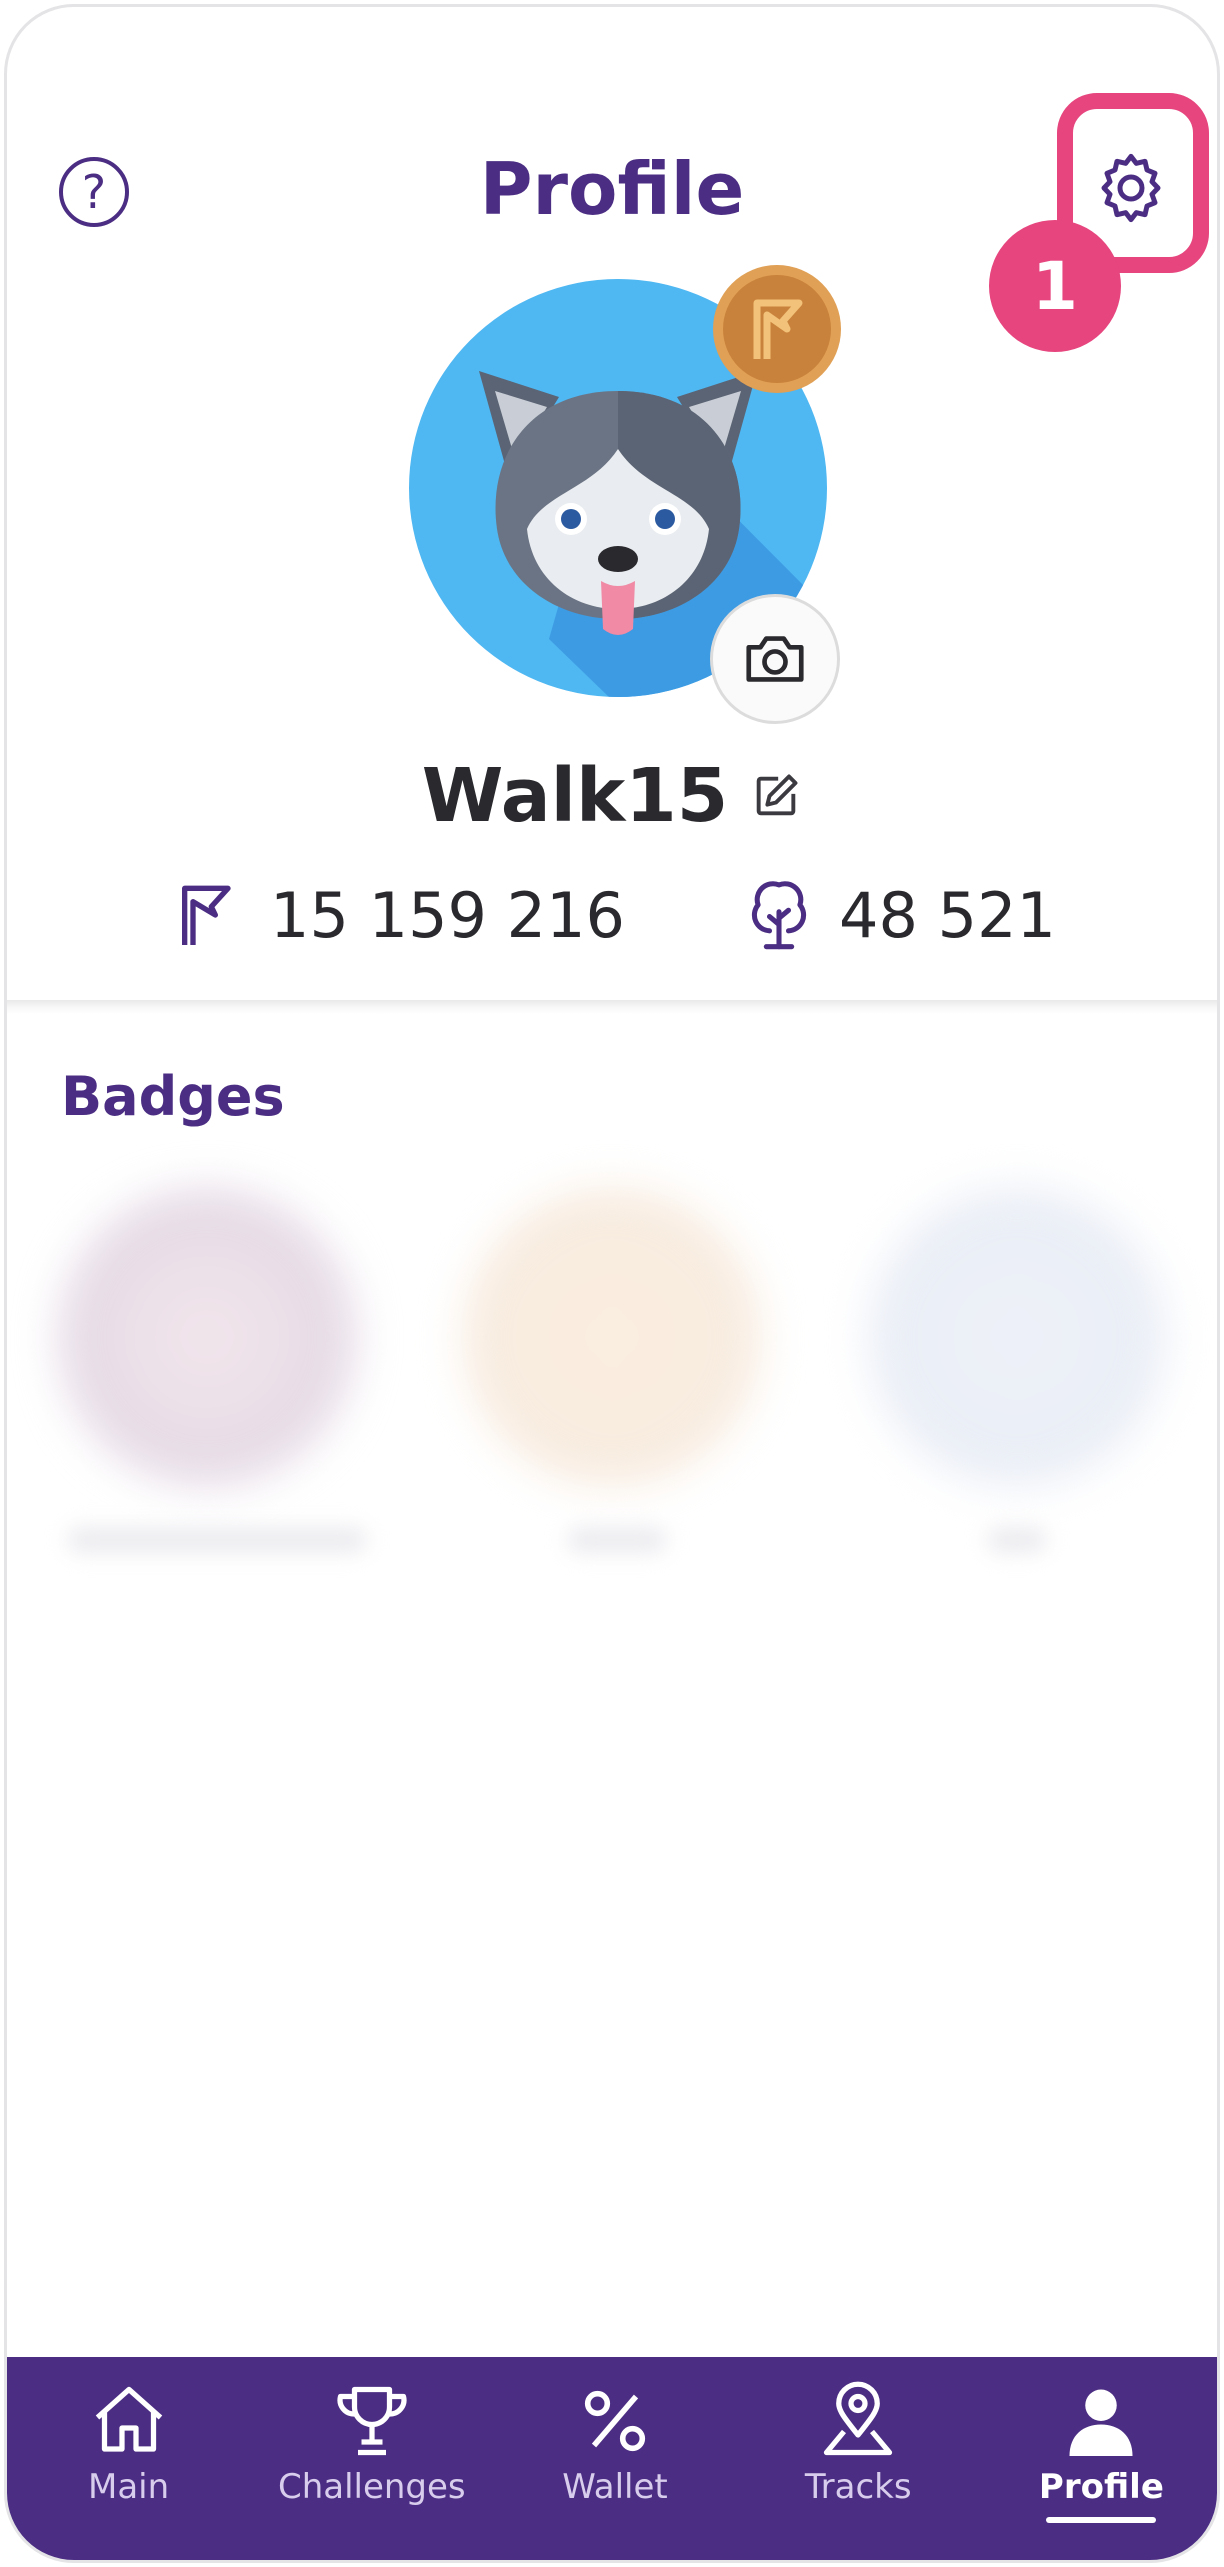 Image resolution: width=1224 pixels, height=2567 pixels. What do you see at coordinates (612, 189) in the screenshot?
I see `page-title: Profile` at bounding box center [612, 189].